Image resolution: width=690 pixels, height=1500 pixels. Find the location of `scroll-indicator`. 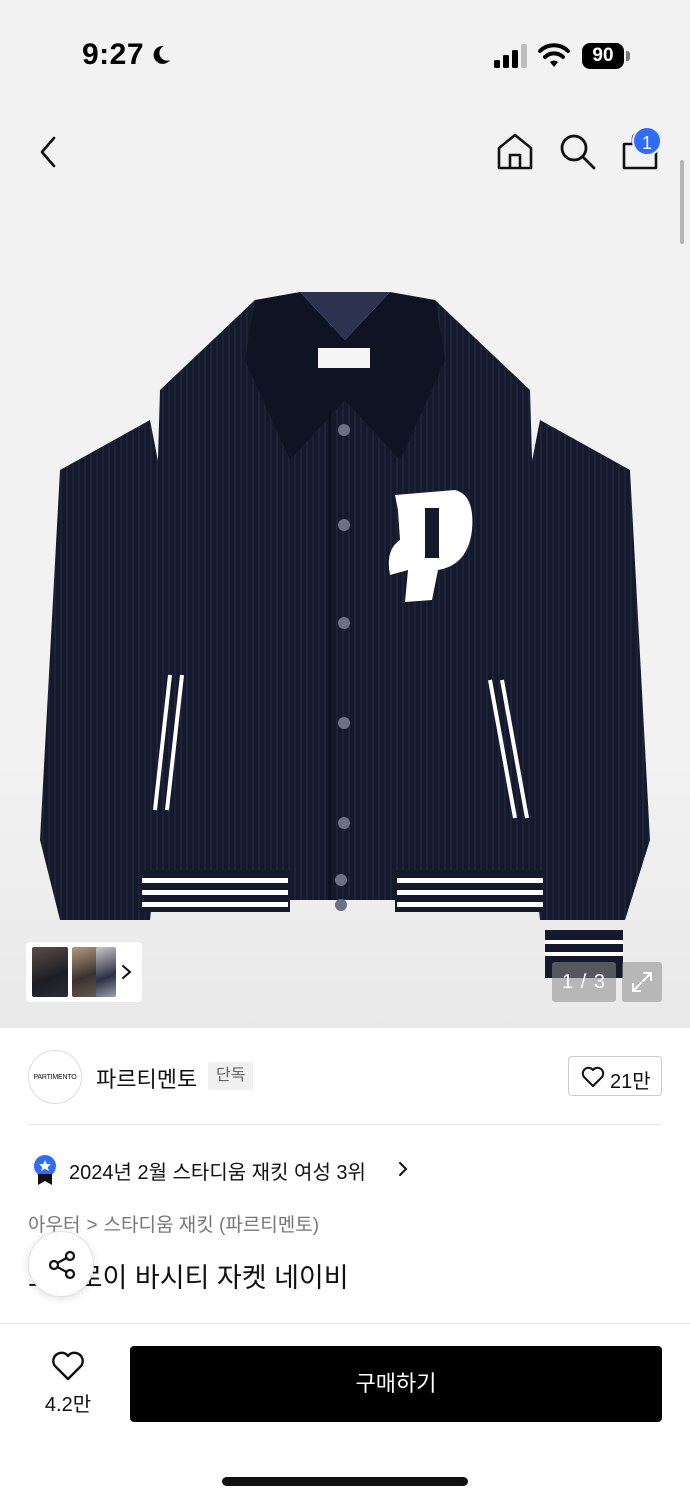

scroll-indicator is located at coordinates (682, 202).